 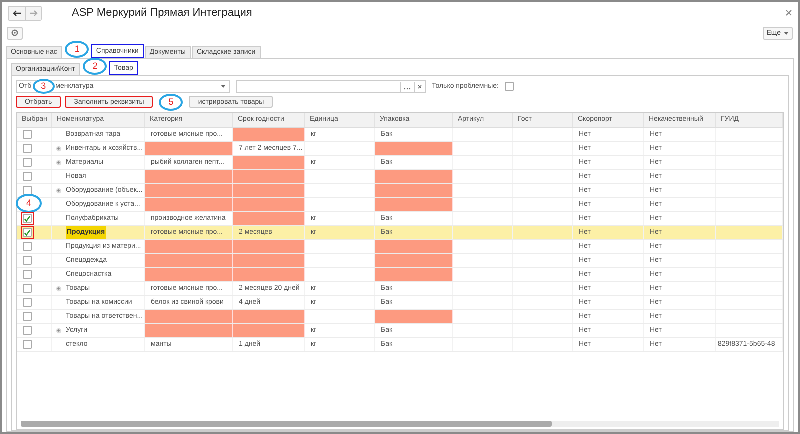 I want to click on caret-icon, so click(x=786, y=33).